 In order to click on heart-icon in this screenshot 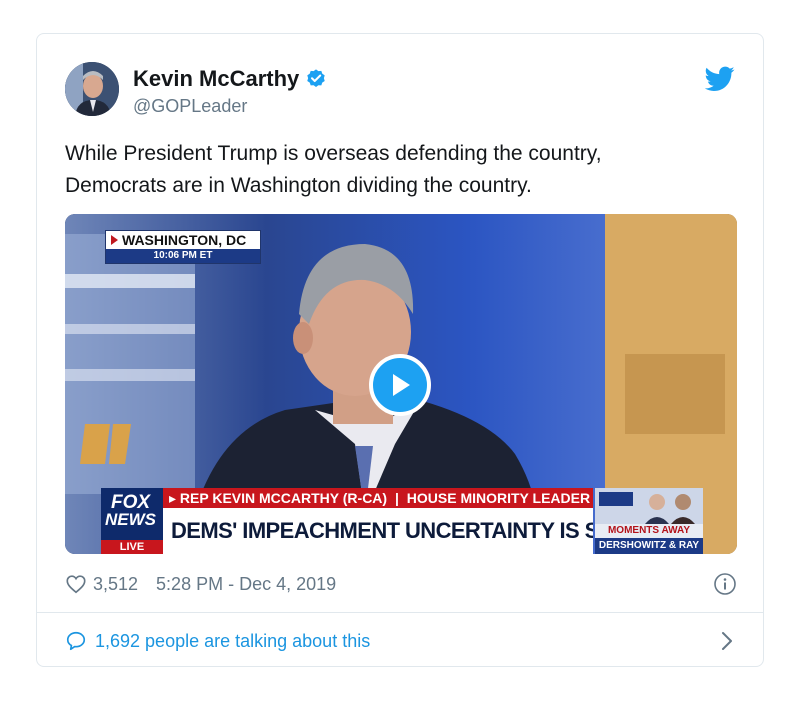, I will do `click(76, 584)`.